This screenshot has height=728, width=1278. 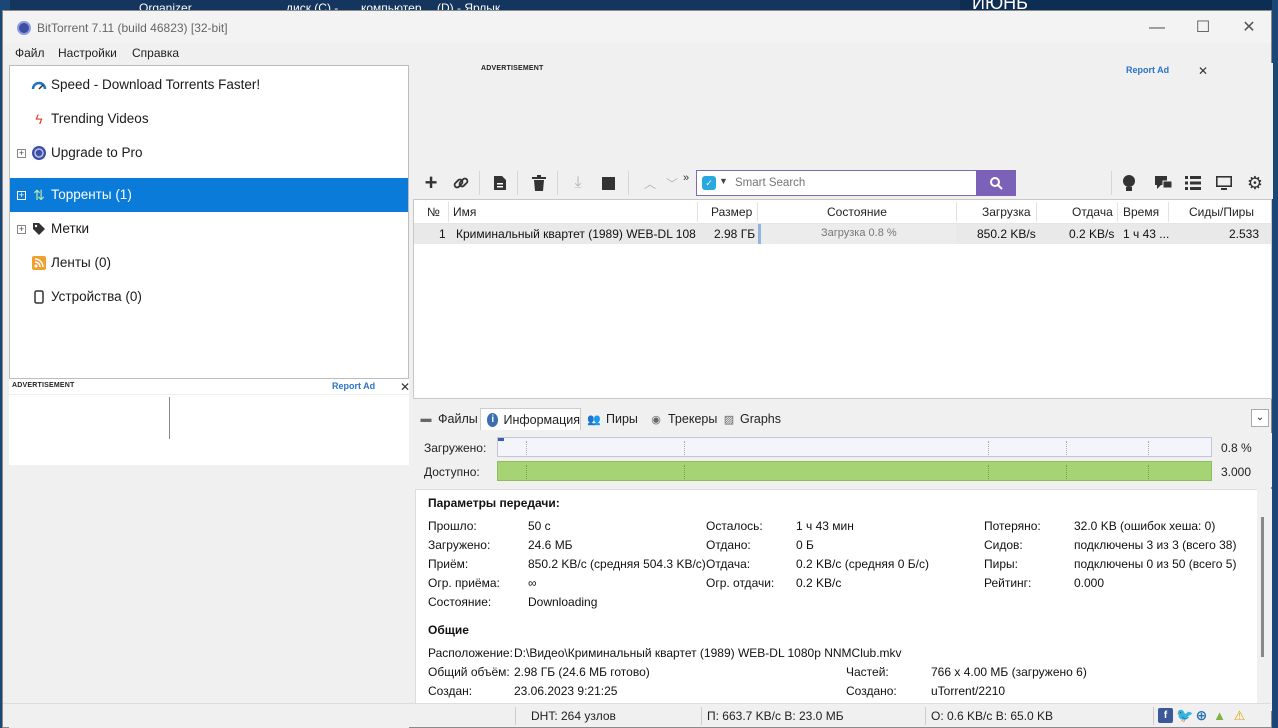 I want to click on sidebar-item-labels: + Метки, so click(x=209, y=229).